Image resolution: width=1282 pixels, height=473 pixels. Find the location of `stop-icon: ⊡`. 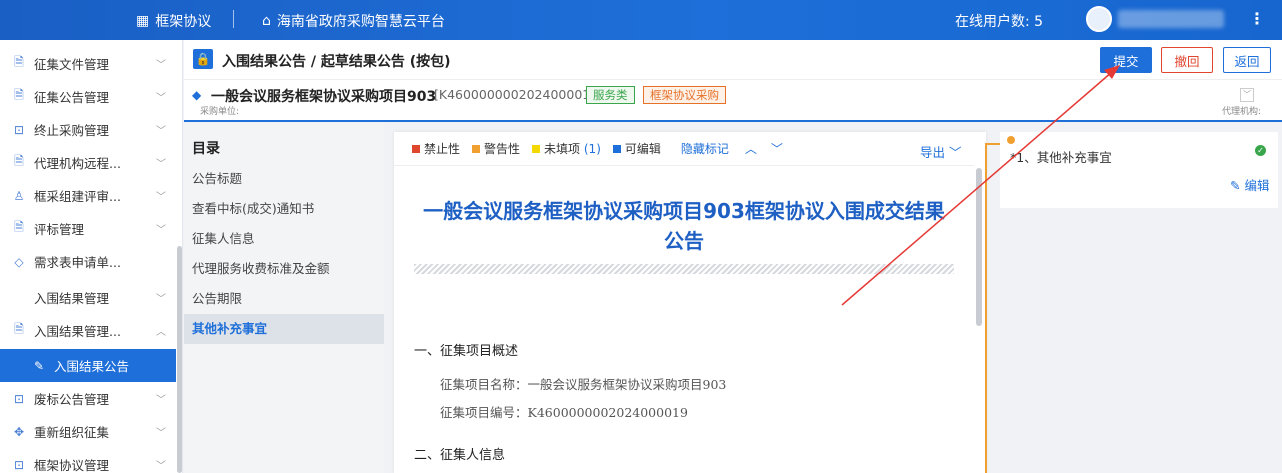

stop-icon: ⊡ is located at coordinates (19, 129).